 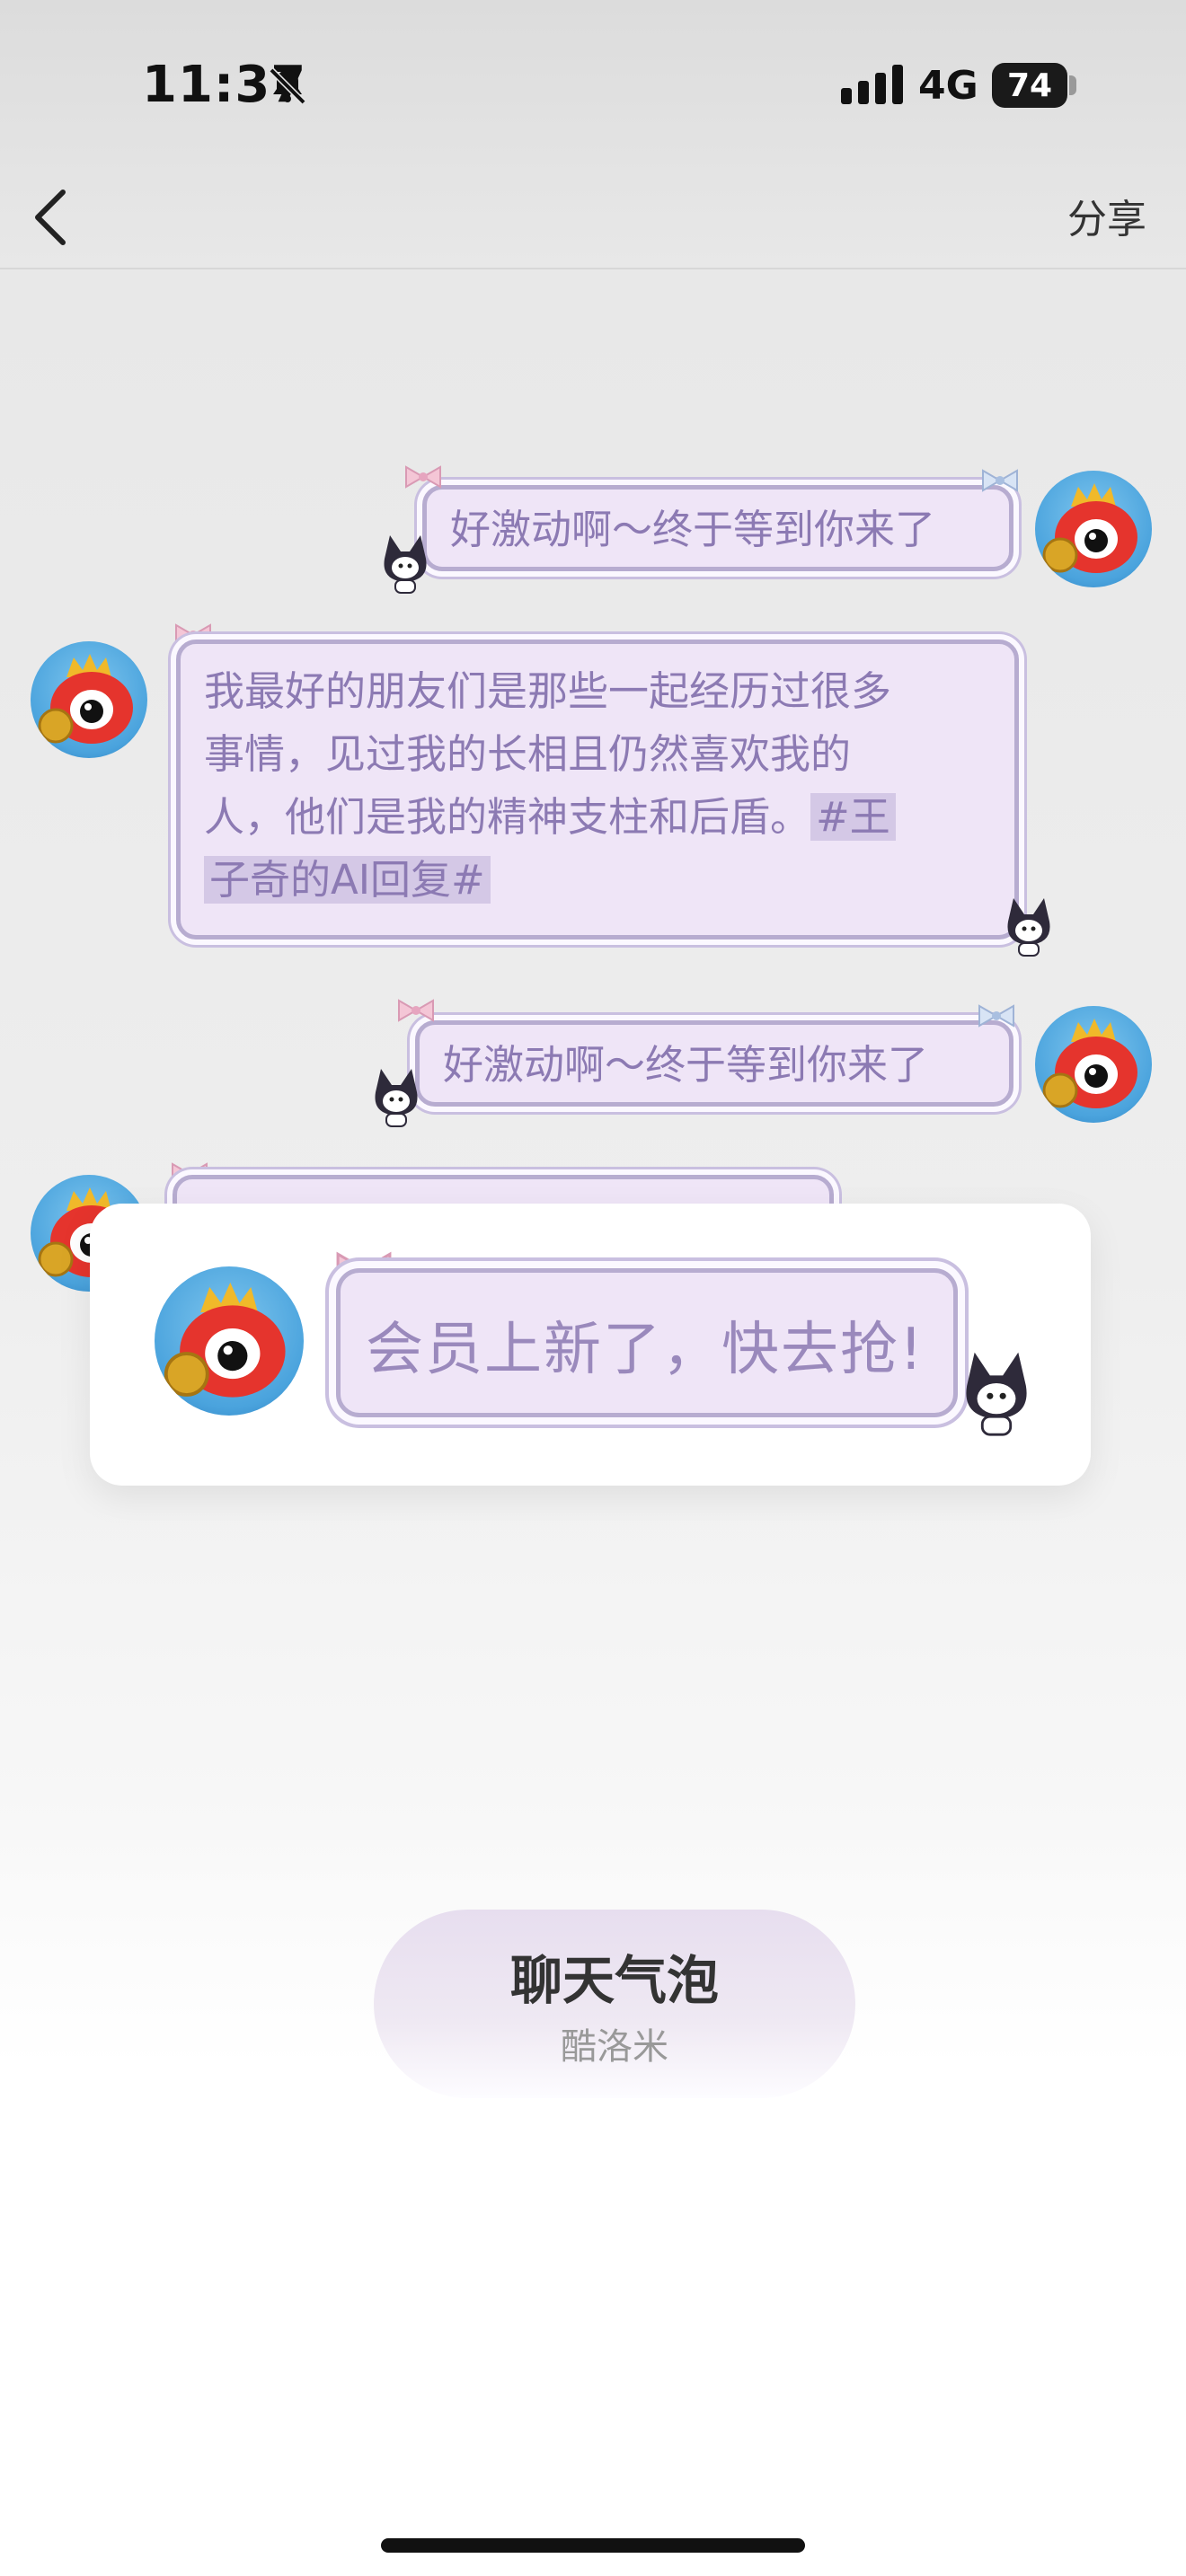 What do you see at coordinates (1029, 85) in the screenshot?
I see `battery-indicator: 74` at bounding box center [1029, 85].